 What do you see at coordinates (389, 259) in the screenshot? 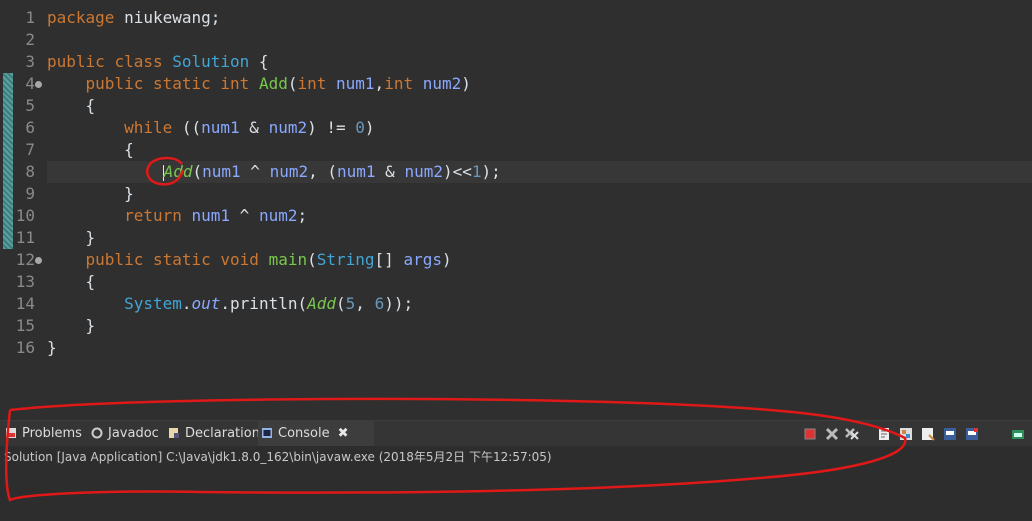
I see `code-token: []` at bounding box center [389, 259].